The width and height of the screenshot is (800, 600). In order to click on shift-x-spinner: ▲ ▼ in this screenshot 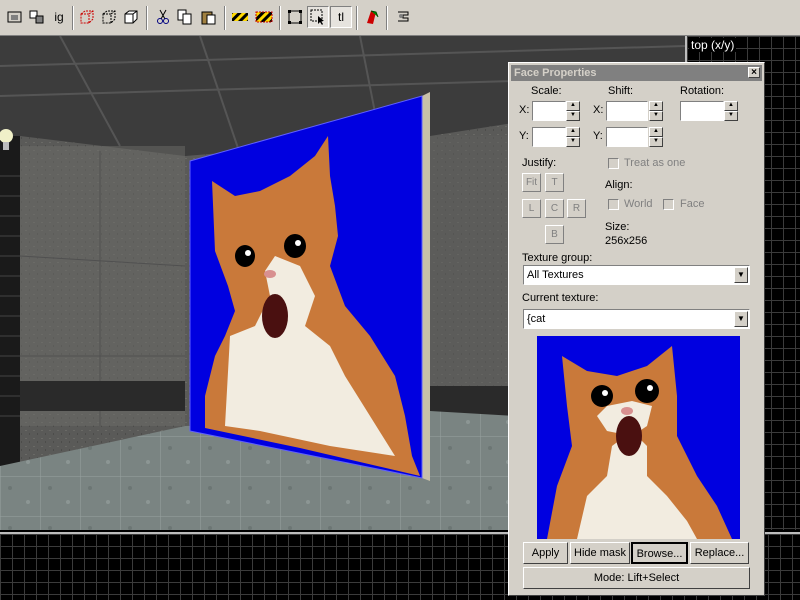, I will do `click(656, 111)`.